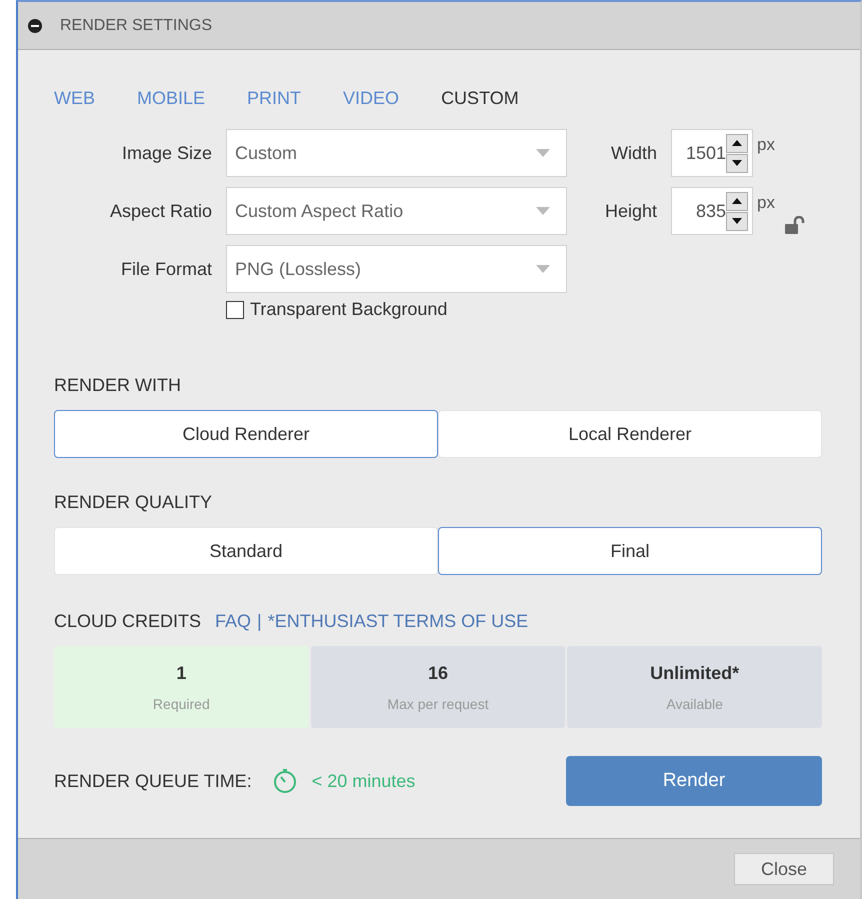 The width and height of the screenshot is (862, 899). What do you see at coordinates (630, 211) in the screenshot?
I see `field-label: Height` at bounding box center [630, 211].